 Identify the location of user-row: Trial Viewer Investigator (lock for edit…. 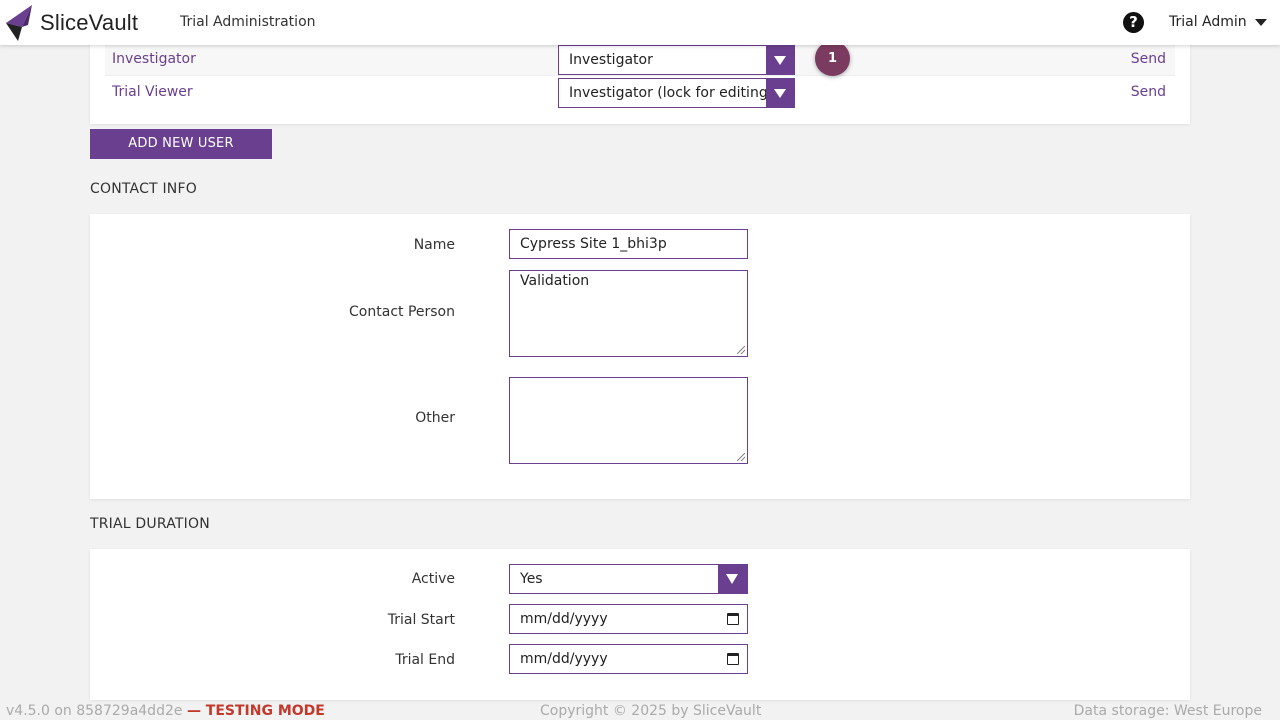
(640, 93).